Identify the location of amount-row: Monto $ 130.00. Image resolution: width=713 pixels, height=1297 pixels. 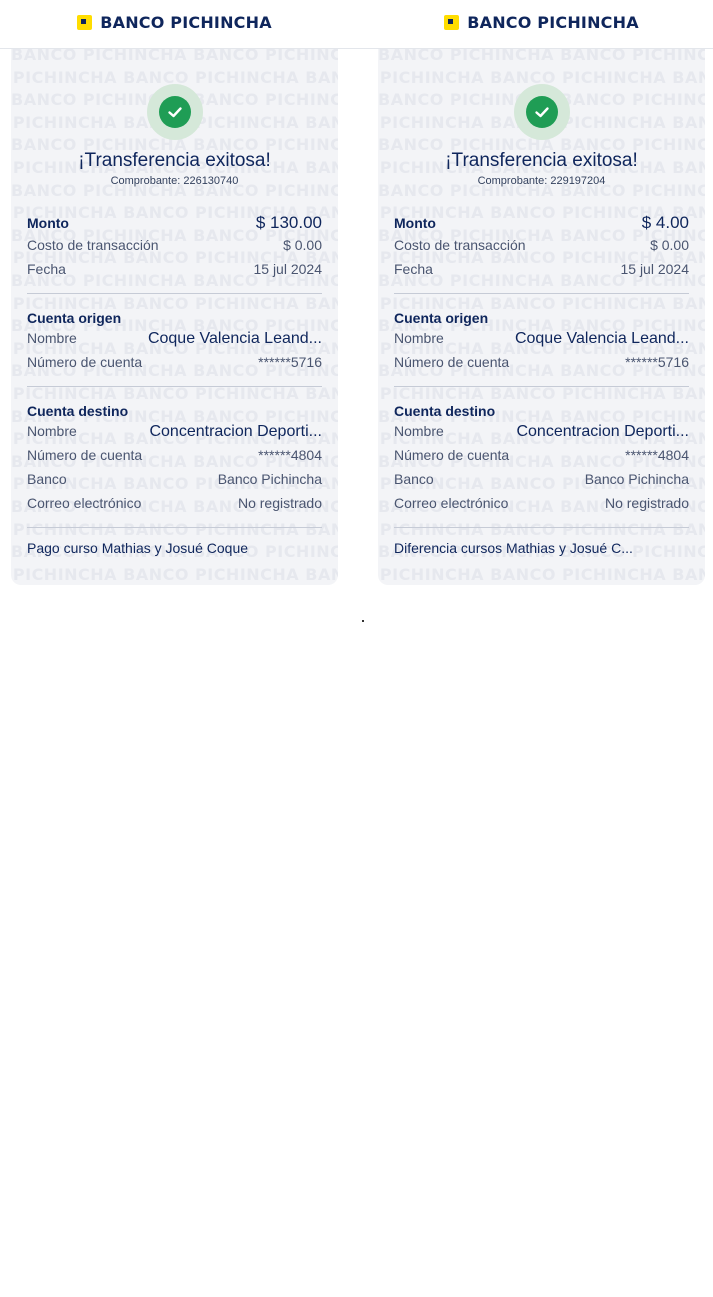
(174, 225).